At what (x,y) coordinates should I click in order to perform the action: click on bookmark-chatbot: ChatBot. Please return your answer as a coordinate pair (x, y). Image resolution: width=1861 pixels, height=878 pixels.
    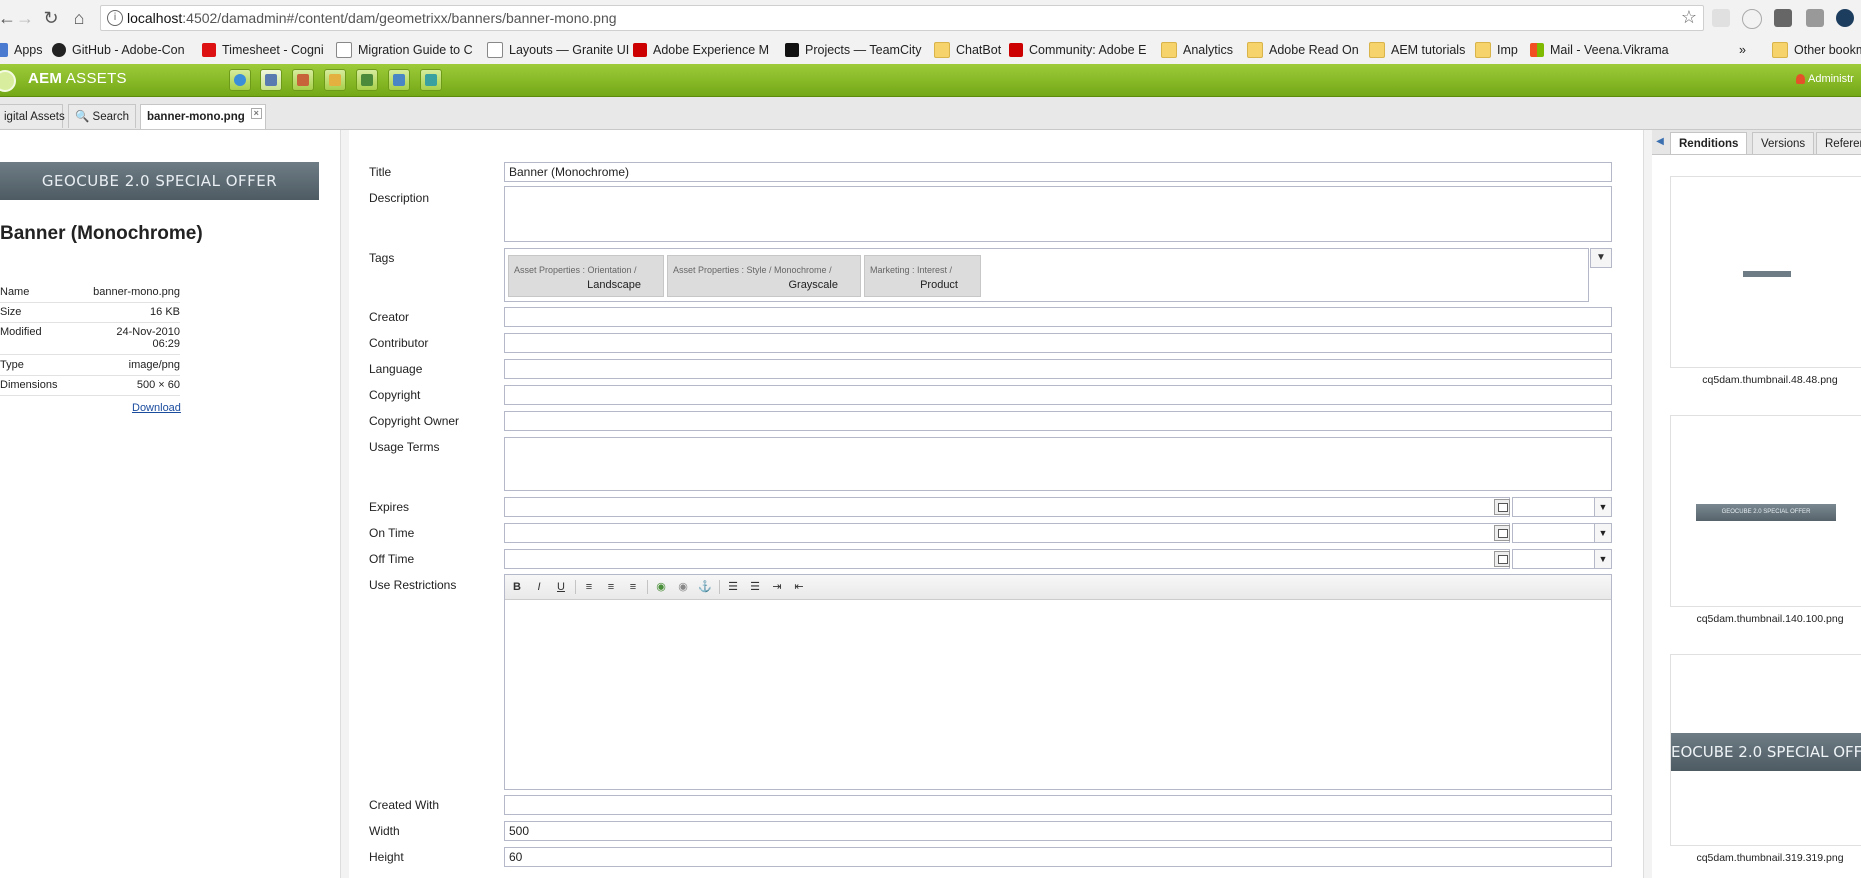
    Looking at the image, I should click on (967, 50).